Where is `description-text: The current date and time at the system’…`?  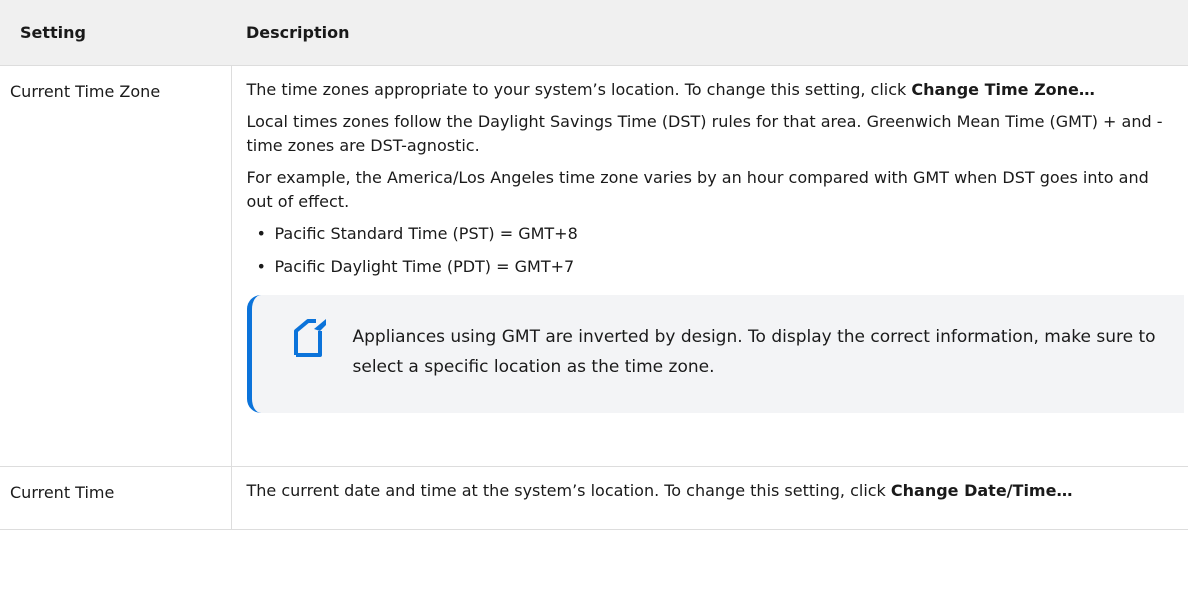 description-text: The current date and time at the system’… is located at coordinates (568, 490).